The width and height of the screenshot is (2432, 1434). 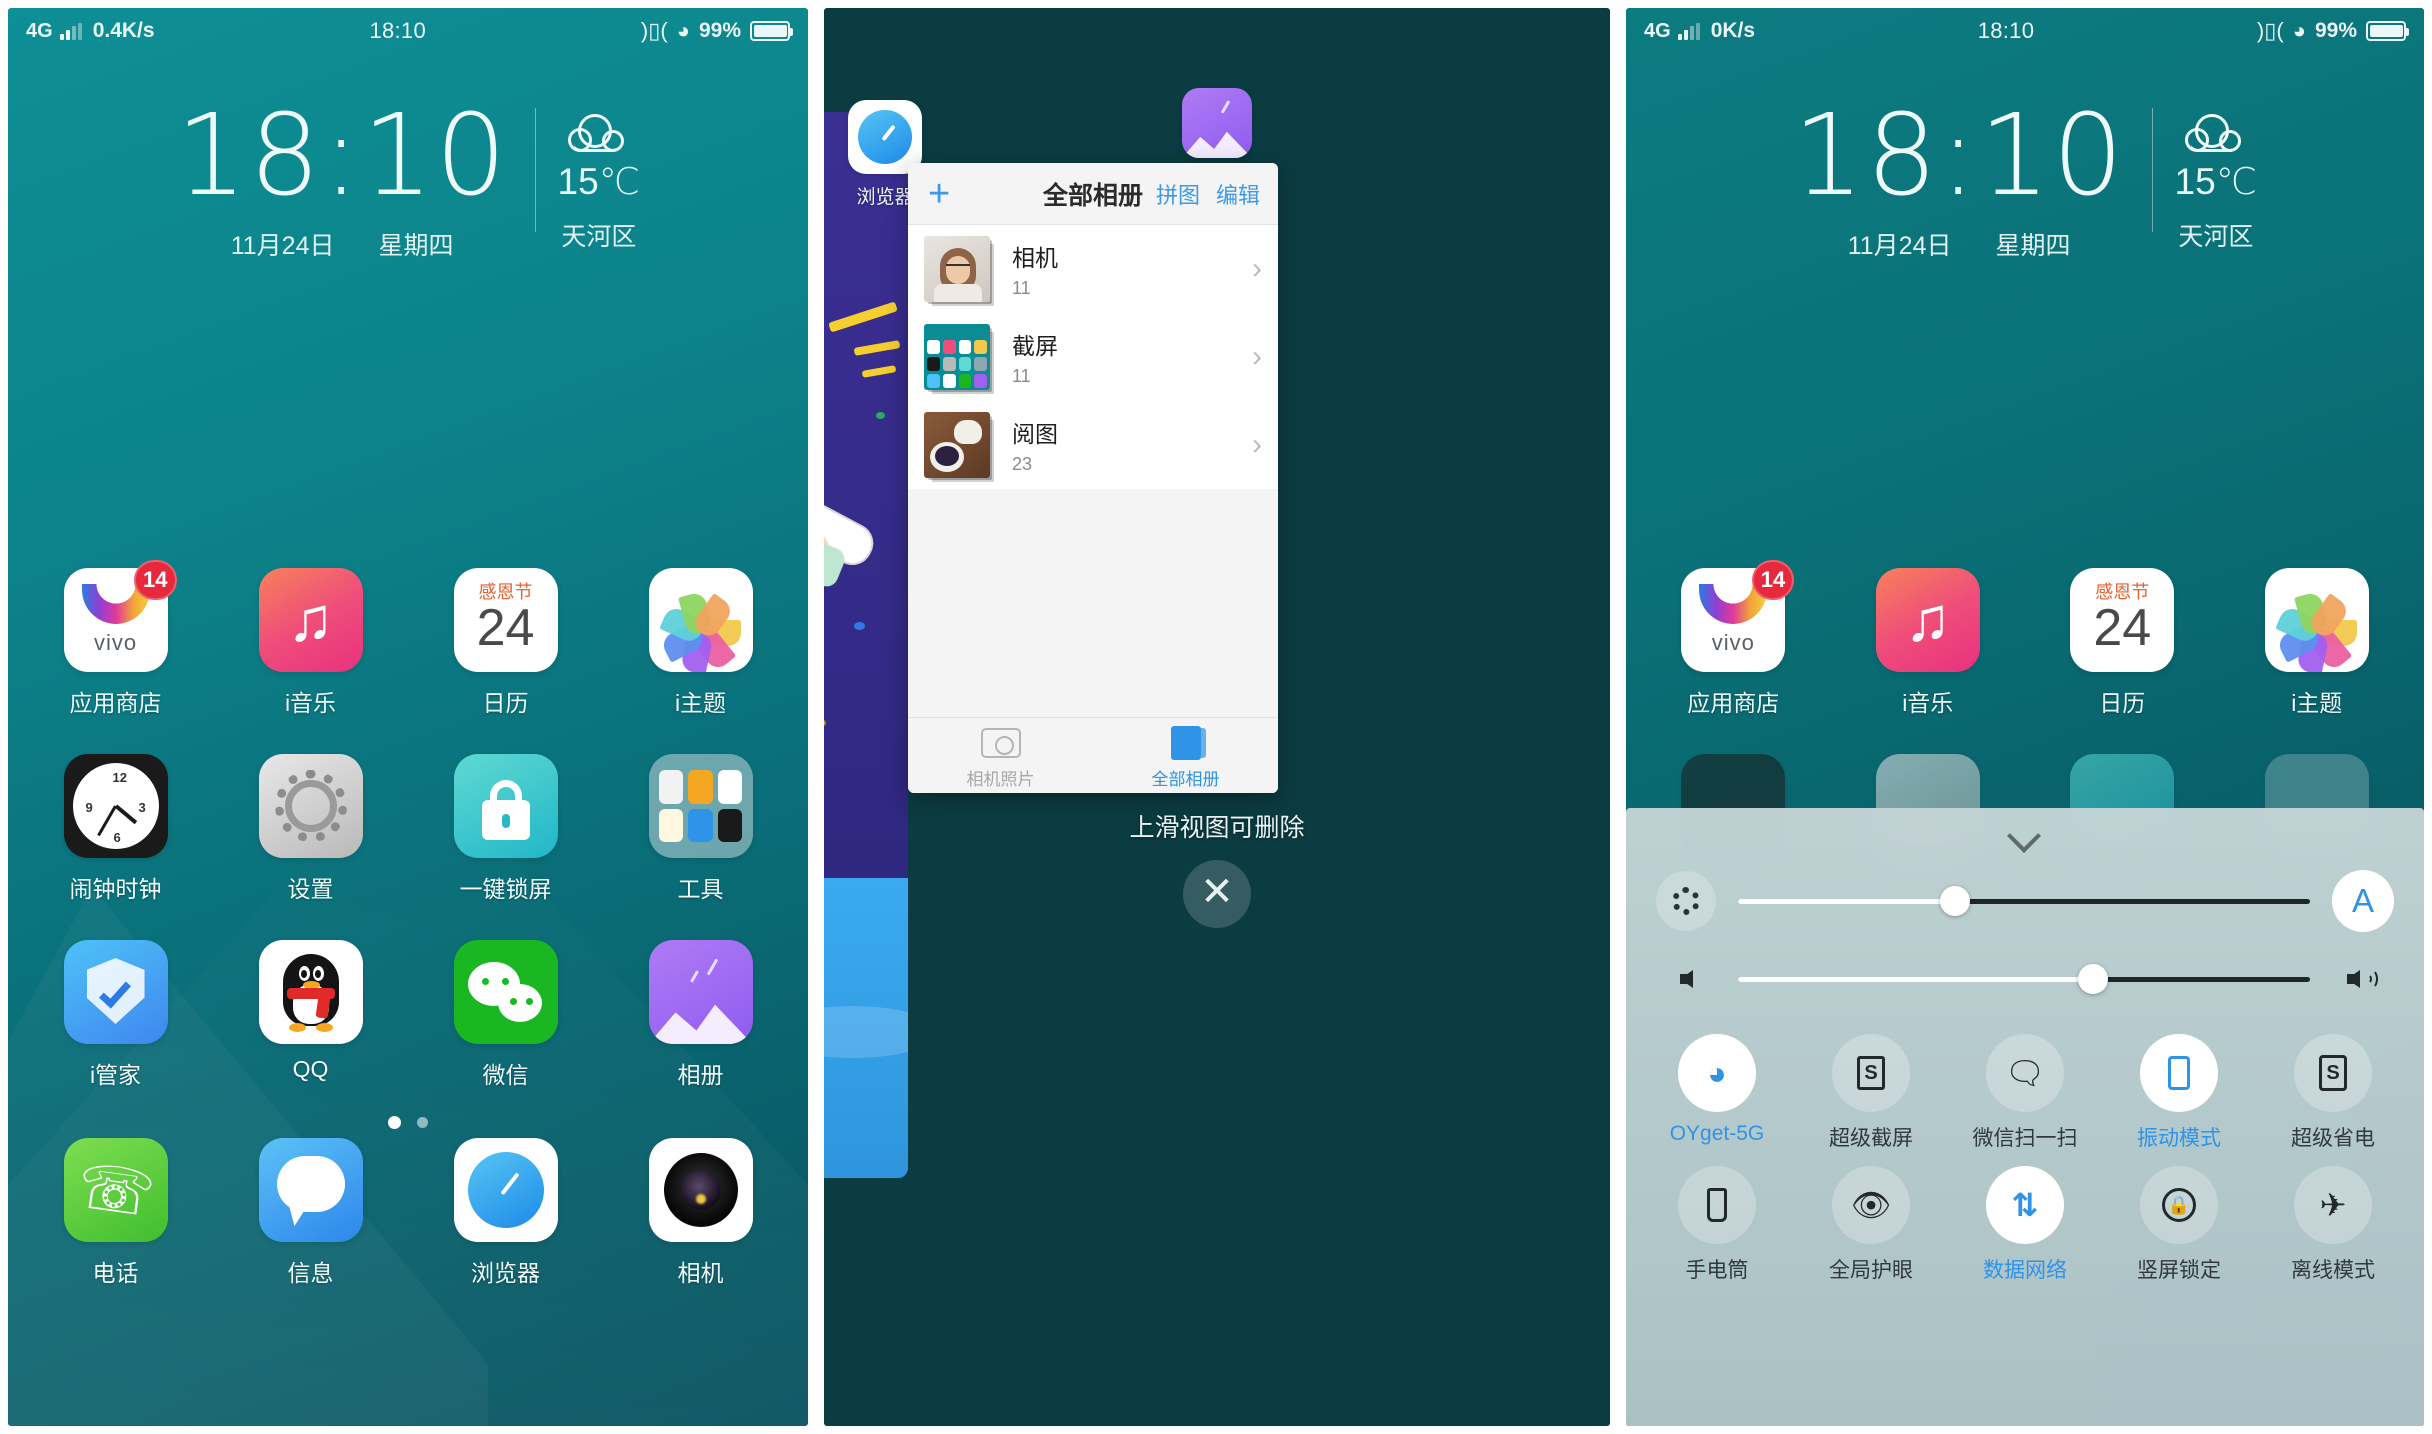 What do you see at coordinates (310, 703) in the screenshot?
I see `app-label: i音乐` at bounding box center [310, 703].